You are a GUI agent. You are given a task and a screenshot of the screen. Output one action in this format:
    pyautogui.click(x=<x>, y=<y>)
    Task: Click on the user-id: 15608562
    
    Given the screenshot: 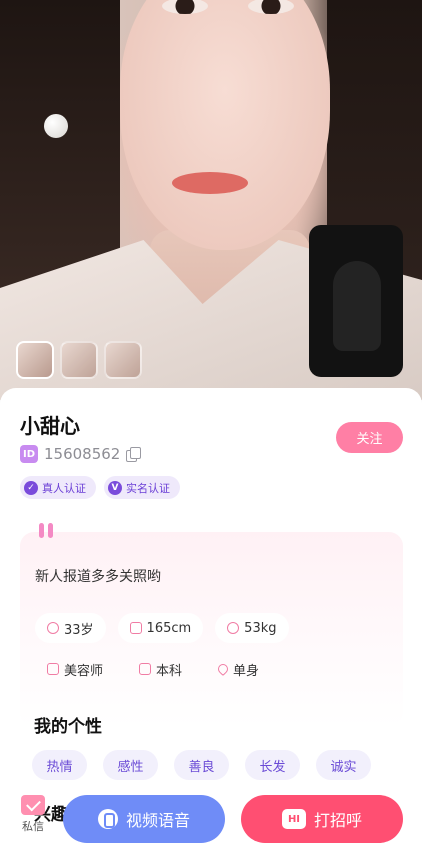 What is the action you would take?
    pyautogui.click(x=82, y=454)
    